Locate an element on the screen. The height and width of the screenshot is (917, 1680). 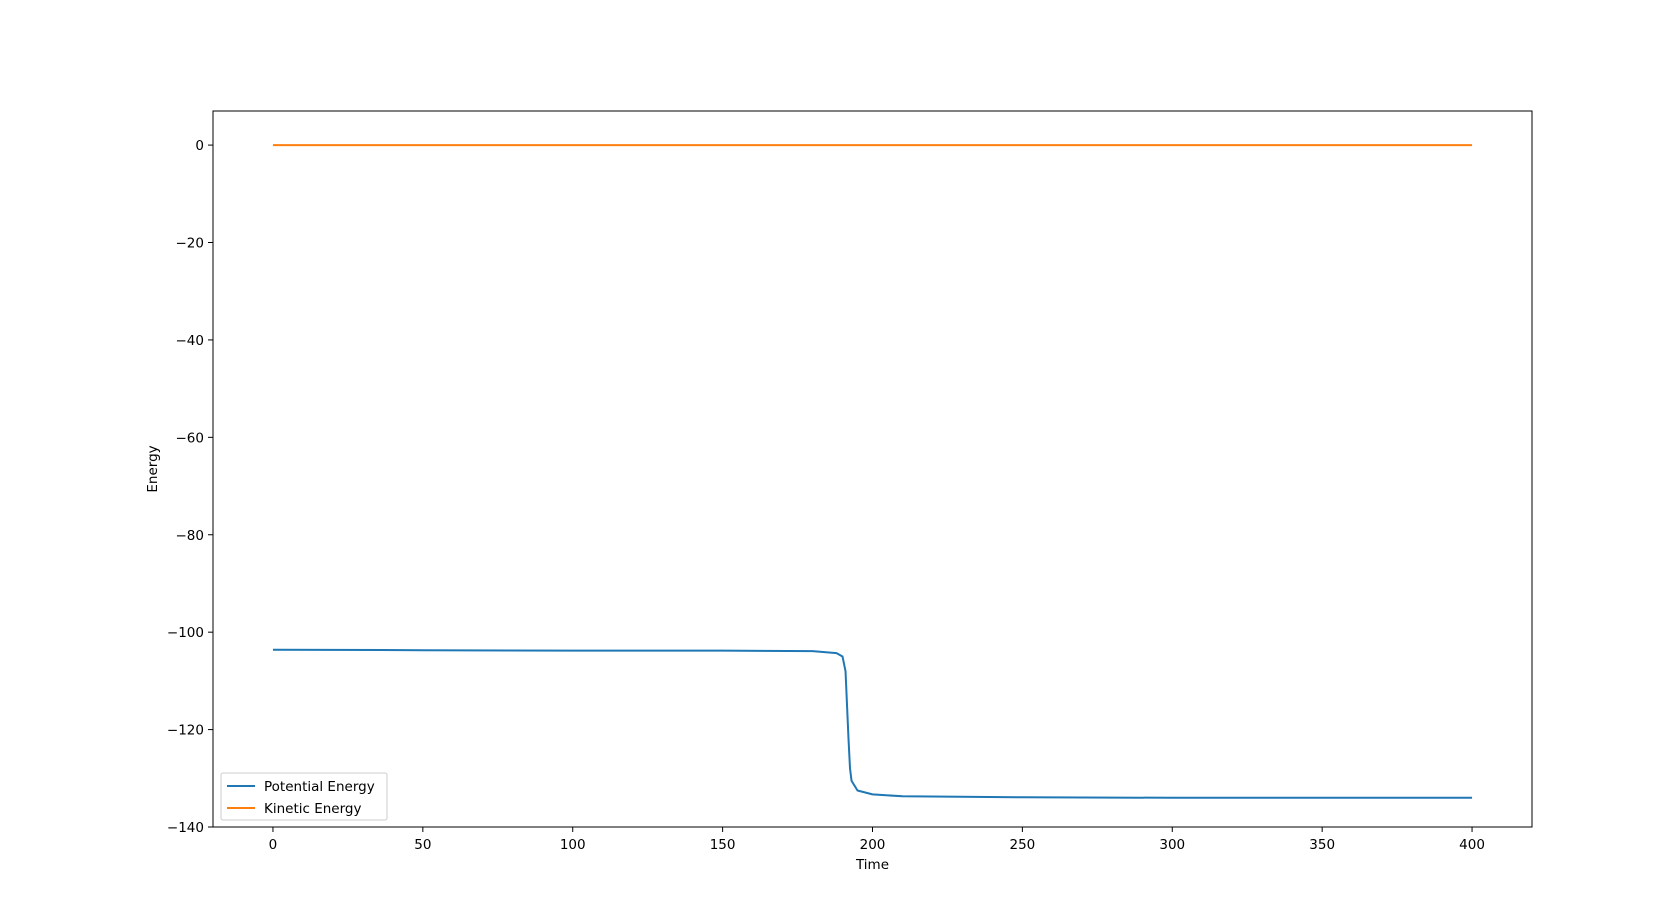
legend-label-potential-energy: Potential Energy is located at coordinates (319, 787).